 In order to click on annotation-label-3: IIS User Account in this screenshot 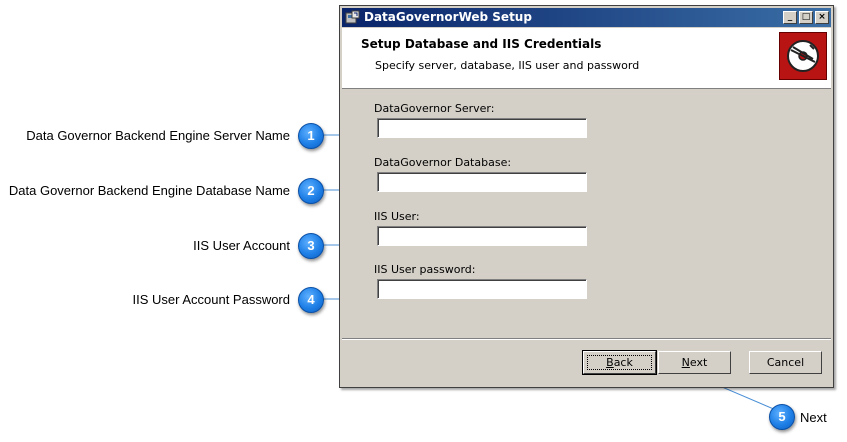, I will do `click(241, 245)`.